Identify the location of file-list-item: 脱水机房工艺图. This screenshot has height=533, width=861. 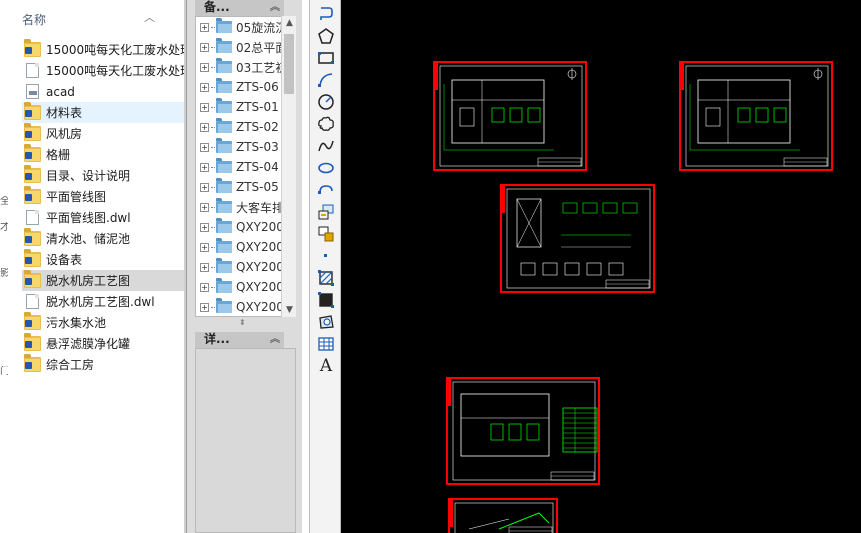
(104, 280).